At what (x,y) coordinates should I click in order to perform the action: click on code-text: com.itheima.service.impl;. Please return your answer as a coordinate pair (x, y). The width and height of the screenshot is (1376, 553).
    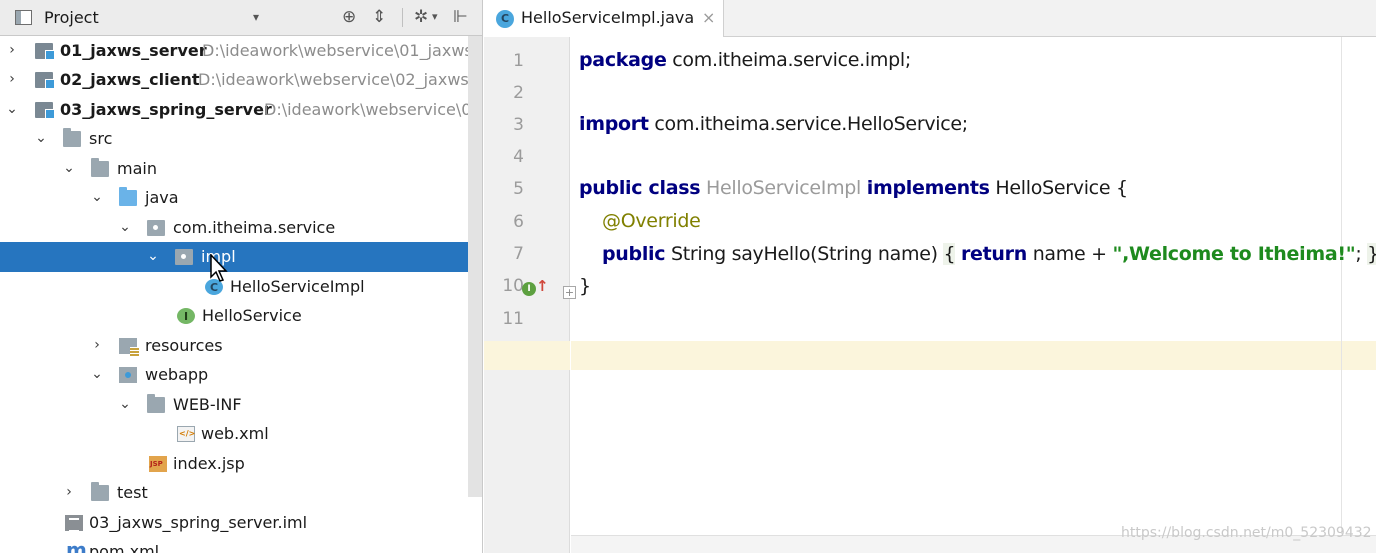
    Looking at the image, I should click on (788, 60).